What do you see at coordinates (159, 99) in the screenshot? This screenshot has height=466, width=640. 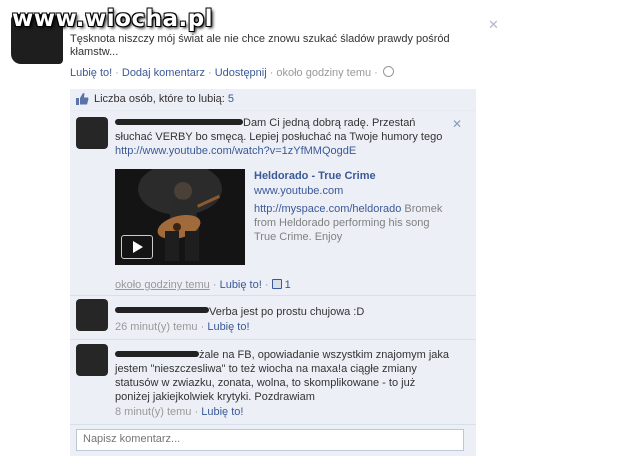 I see `likes-label: Liczba osób, które to lubią:` at bounding box center [159, 99].